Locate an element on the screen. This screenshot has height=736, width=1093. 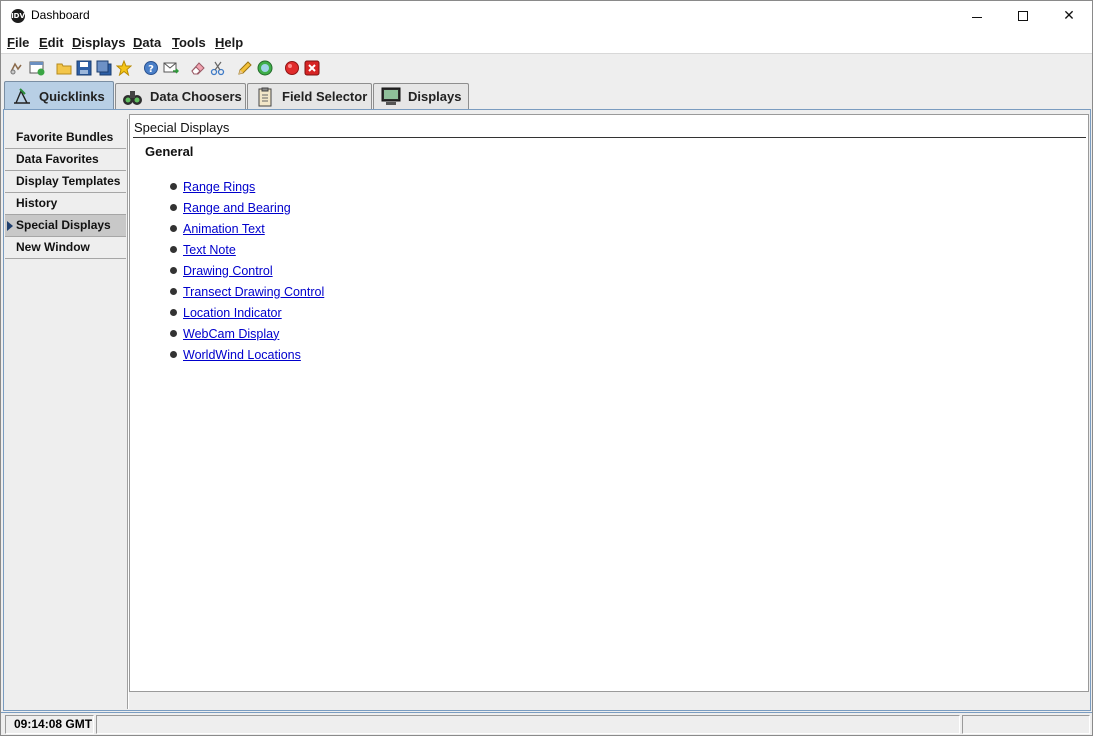
list-item: Location Indicator is located at coordinates (247, 312).